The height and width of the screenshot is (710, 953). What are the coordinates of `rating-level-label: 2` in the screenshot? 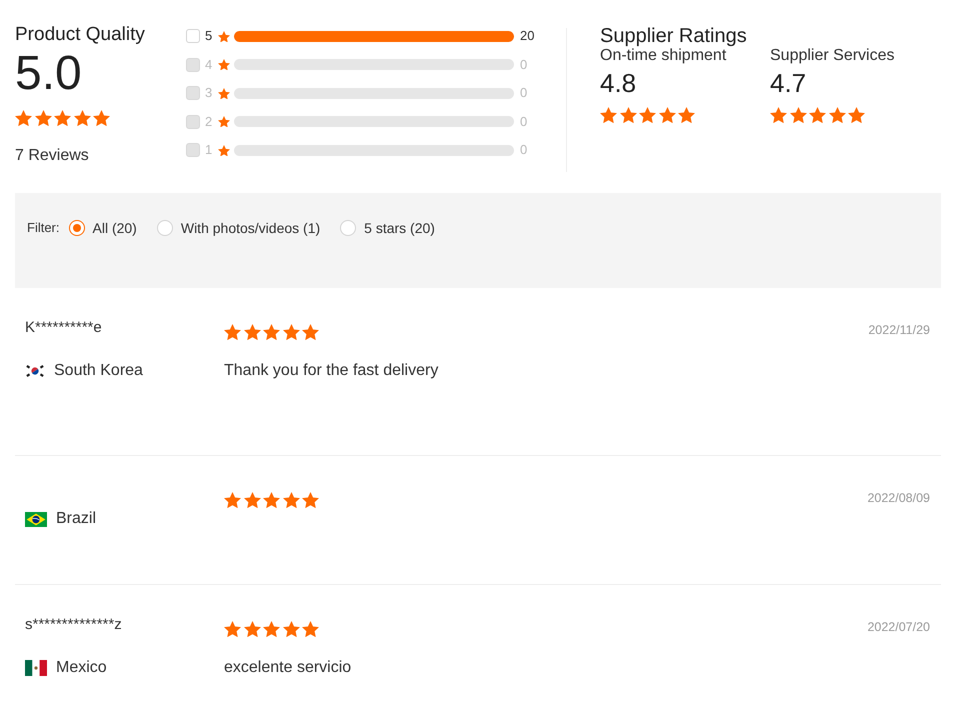 It's located at (209, 122).